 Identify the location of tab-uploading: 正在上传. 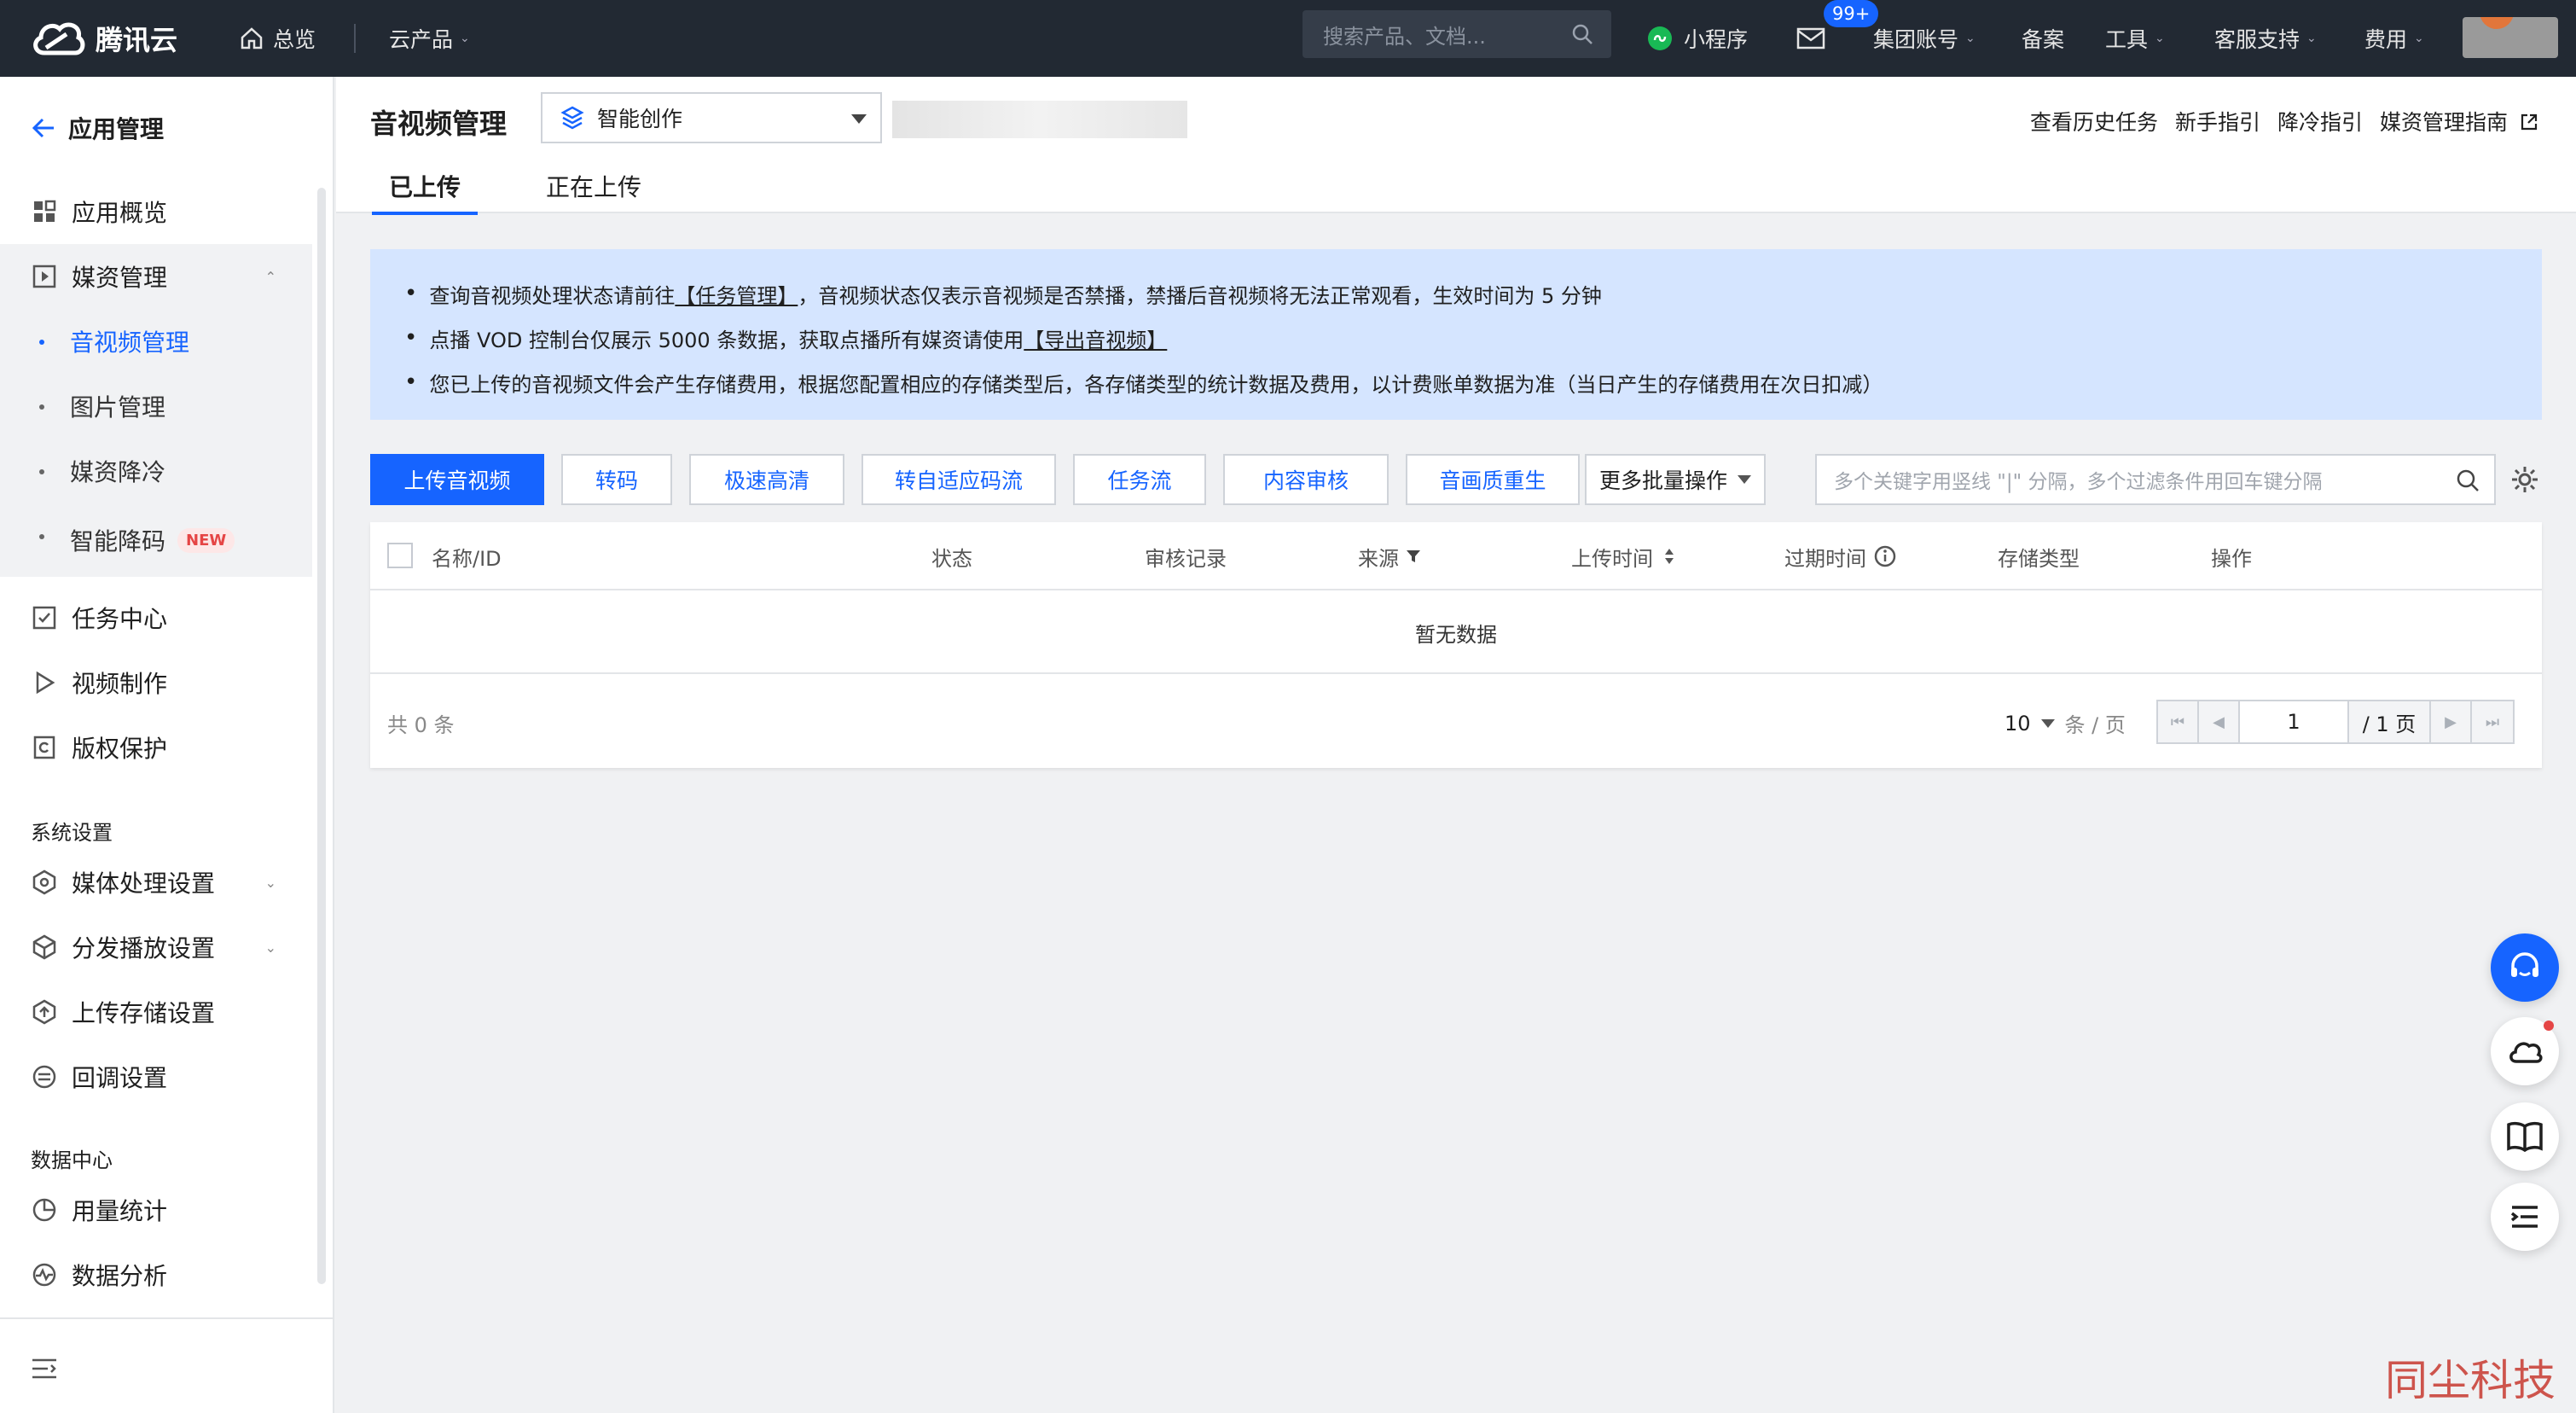
(594, 192).